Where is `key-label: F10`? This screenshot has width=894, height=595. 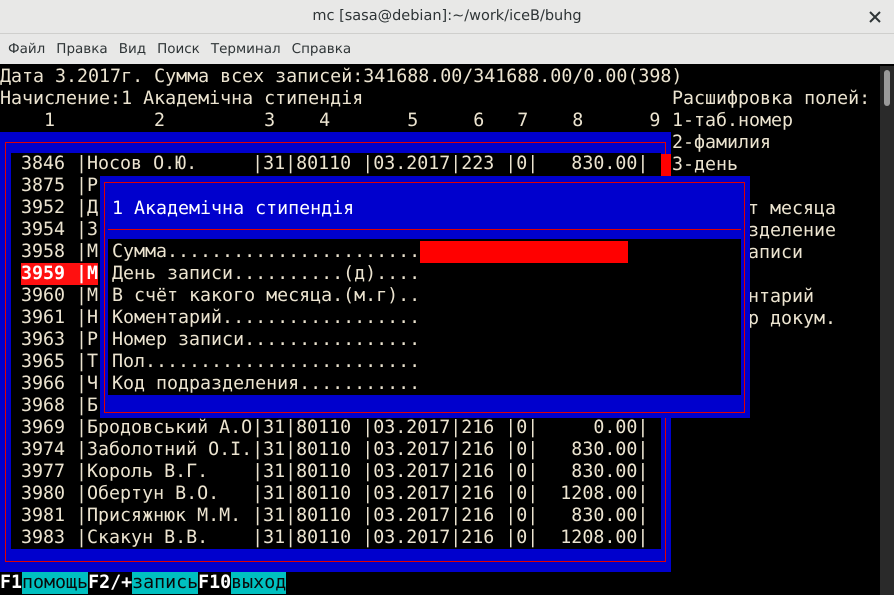 key-label: F10 is located at coordinates (215, 583).